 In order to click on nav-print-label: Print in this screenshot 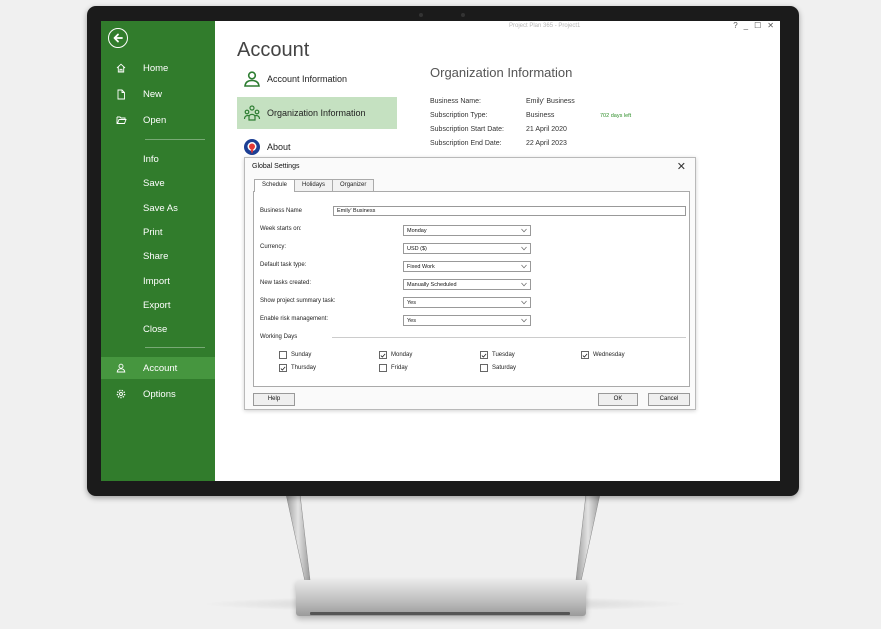, I will do `click(153, 232)`.